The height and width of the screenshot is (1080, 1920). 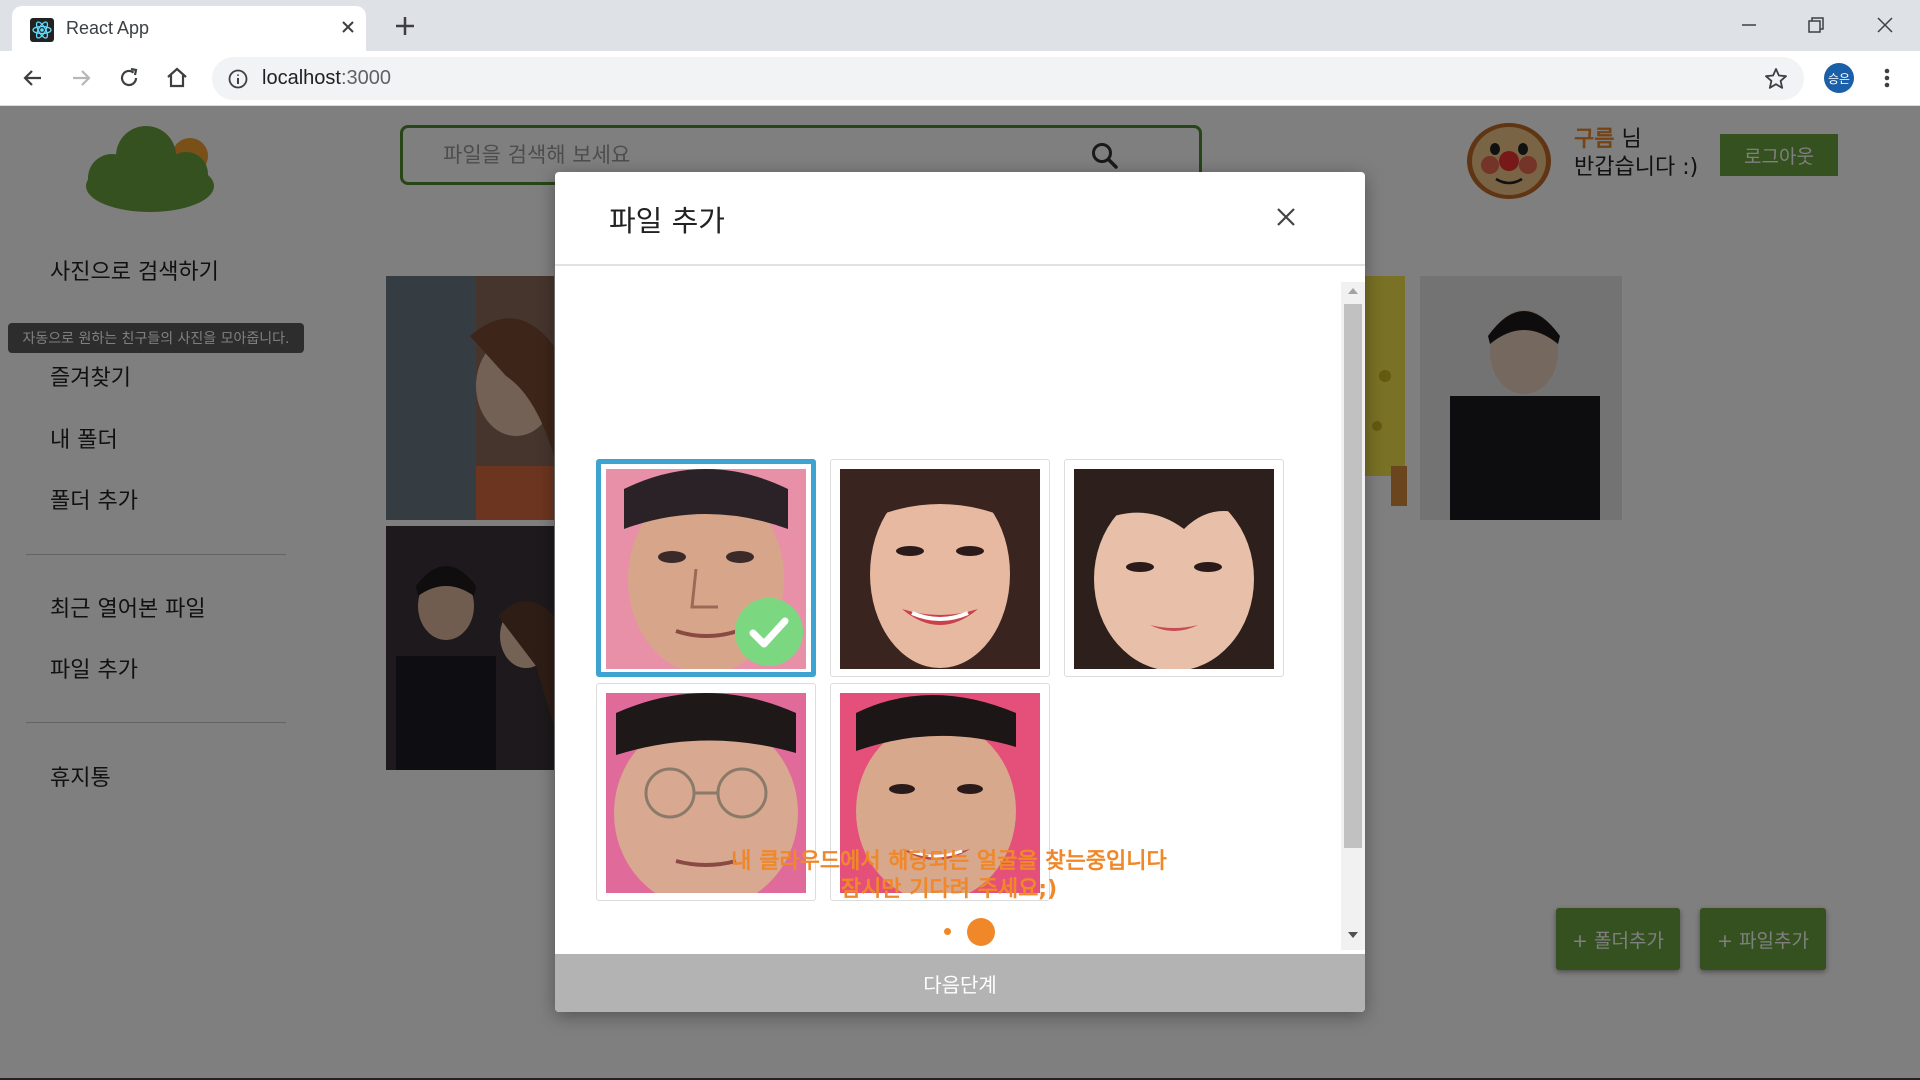 What do you see at coordinates (177, 78) in the screenshot?
I see `home-icon` at bounding box center [177, 78].